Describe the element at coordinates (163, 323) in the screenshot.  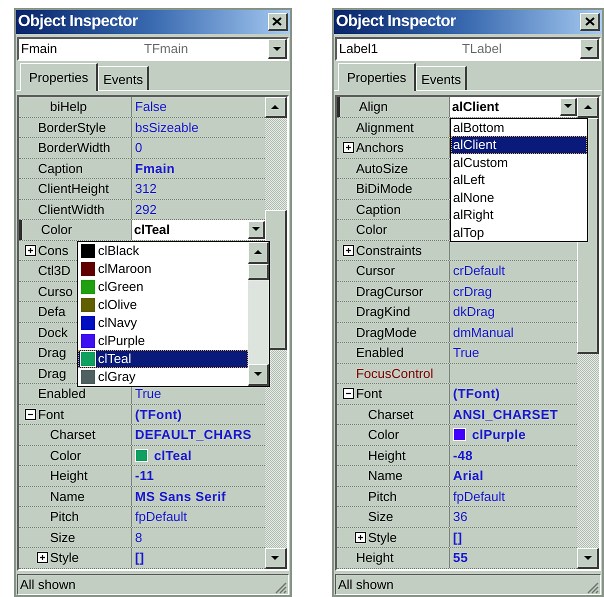
I see `dropdown-option: clNavy` at that location.